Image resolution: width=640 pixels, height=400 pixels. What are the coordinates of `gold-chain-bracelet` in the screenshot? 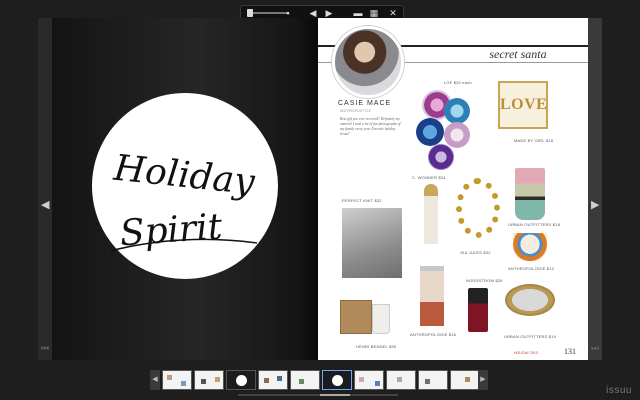 It's located at (478, 208).